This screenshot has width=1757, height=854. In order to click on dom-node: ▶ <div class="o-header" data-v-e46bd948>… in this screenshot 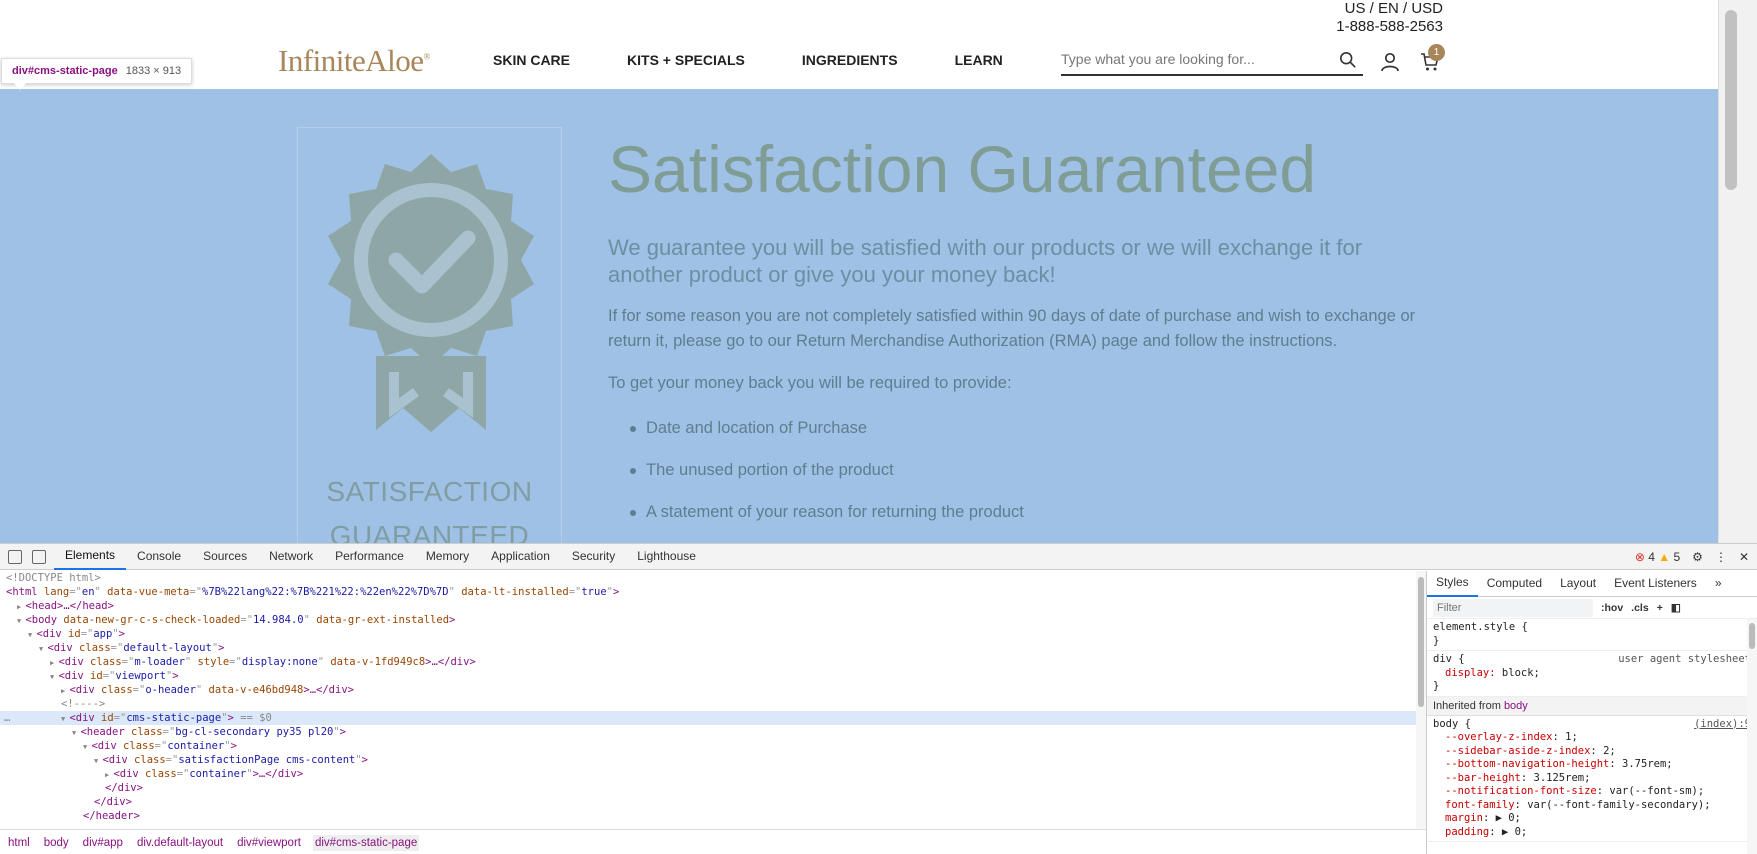, I will do `click(708, 690)`.